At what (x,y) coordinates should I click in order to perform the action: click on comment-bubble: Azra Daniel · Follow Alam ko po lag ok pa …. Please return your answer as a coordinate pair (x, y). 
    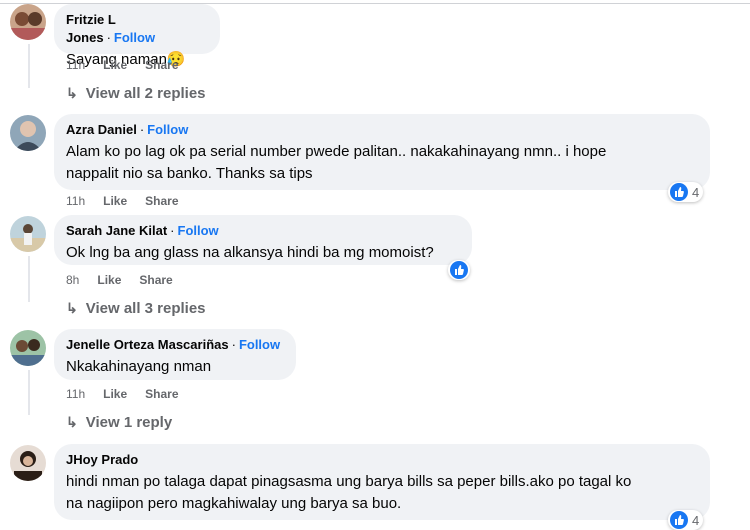
    Looking at the image, I should click on (382, 152).